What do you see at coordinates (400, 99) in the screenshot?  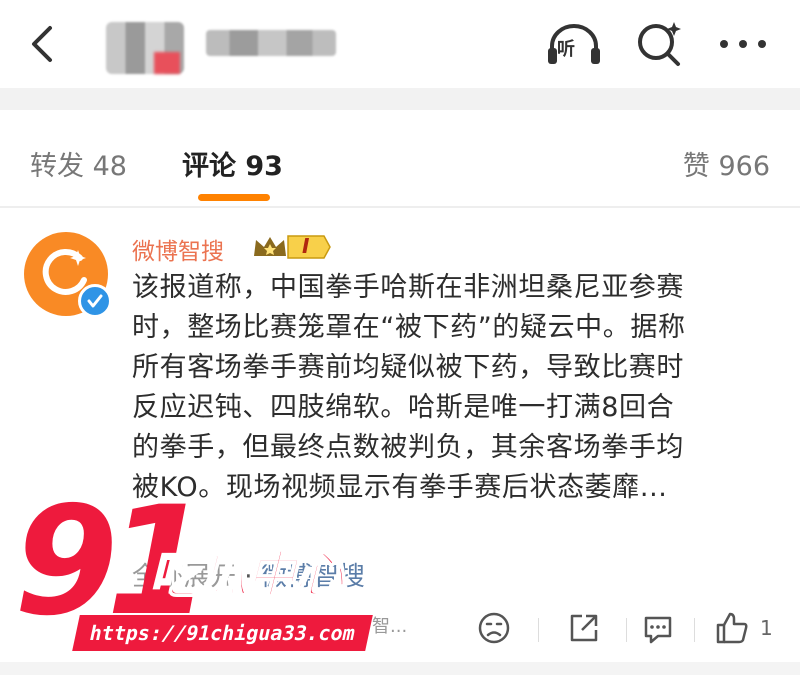 I see `header-divider` at bounding box center [400, 99].